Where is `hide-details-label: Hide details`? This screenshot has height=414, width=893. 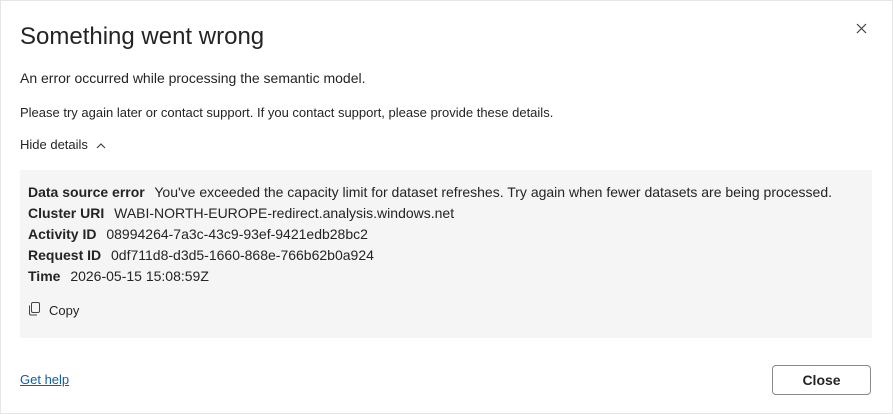
hide-details-label: Hide details is located at coordinates (54, 144).